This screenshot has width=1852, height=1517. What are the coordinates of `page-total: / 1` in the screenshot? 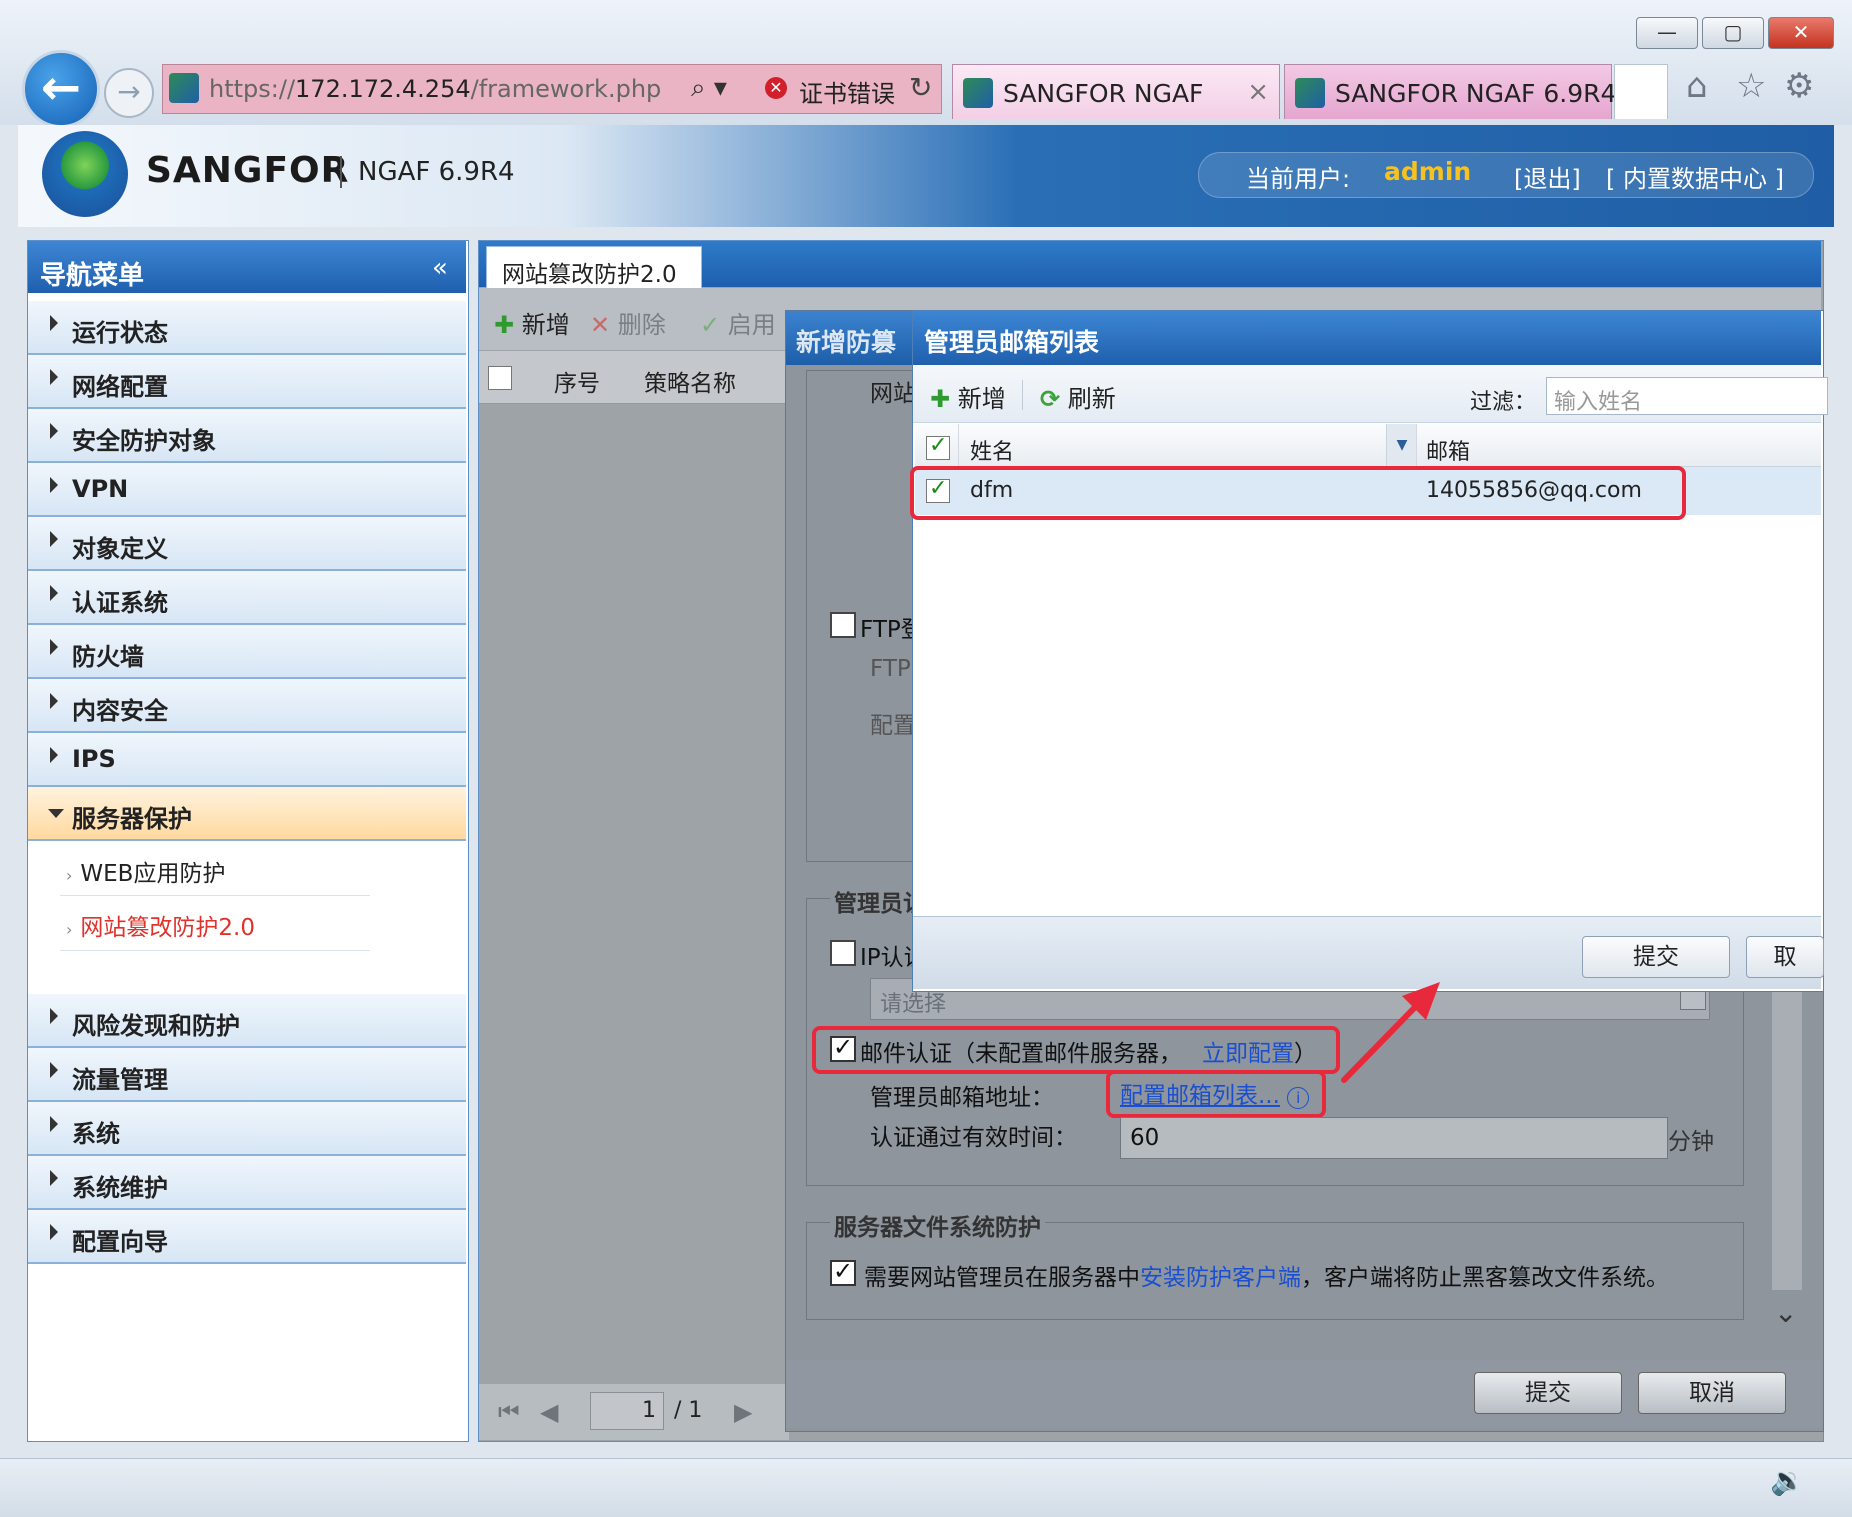 It's located at (688, 1410).